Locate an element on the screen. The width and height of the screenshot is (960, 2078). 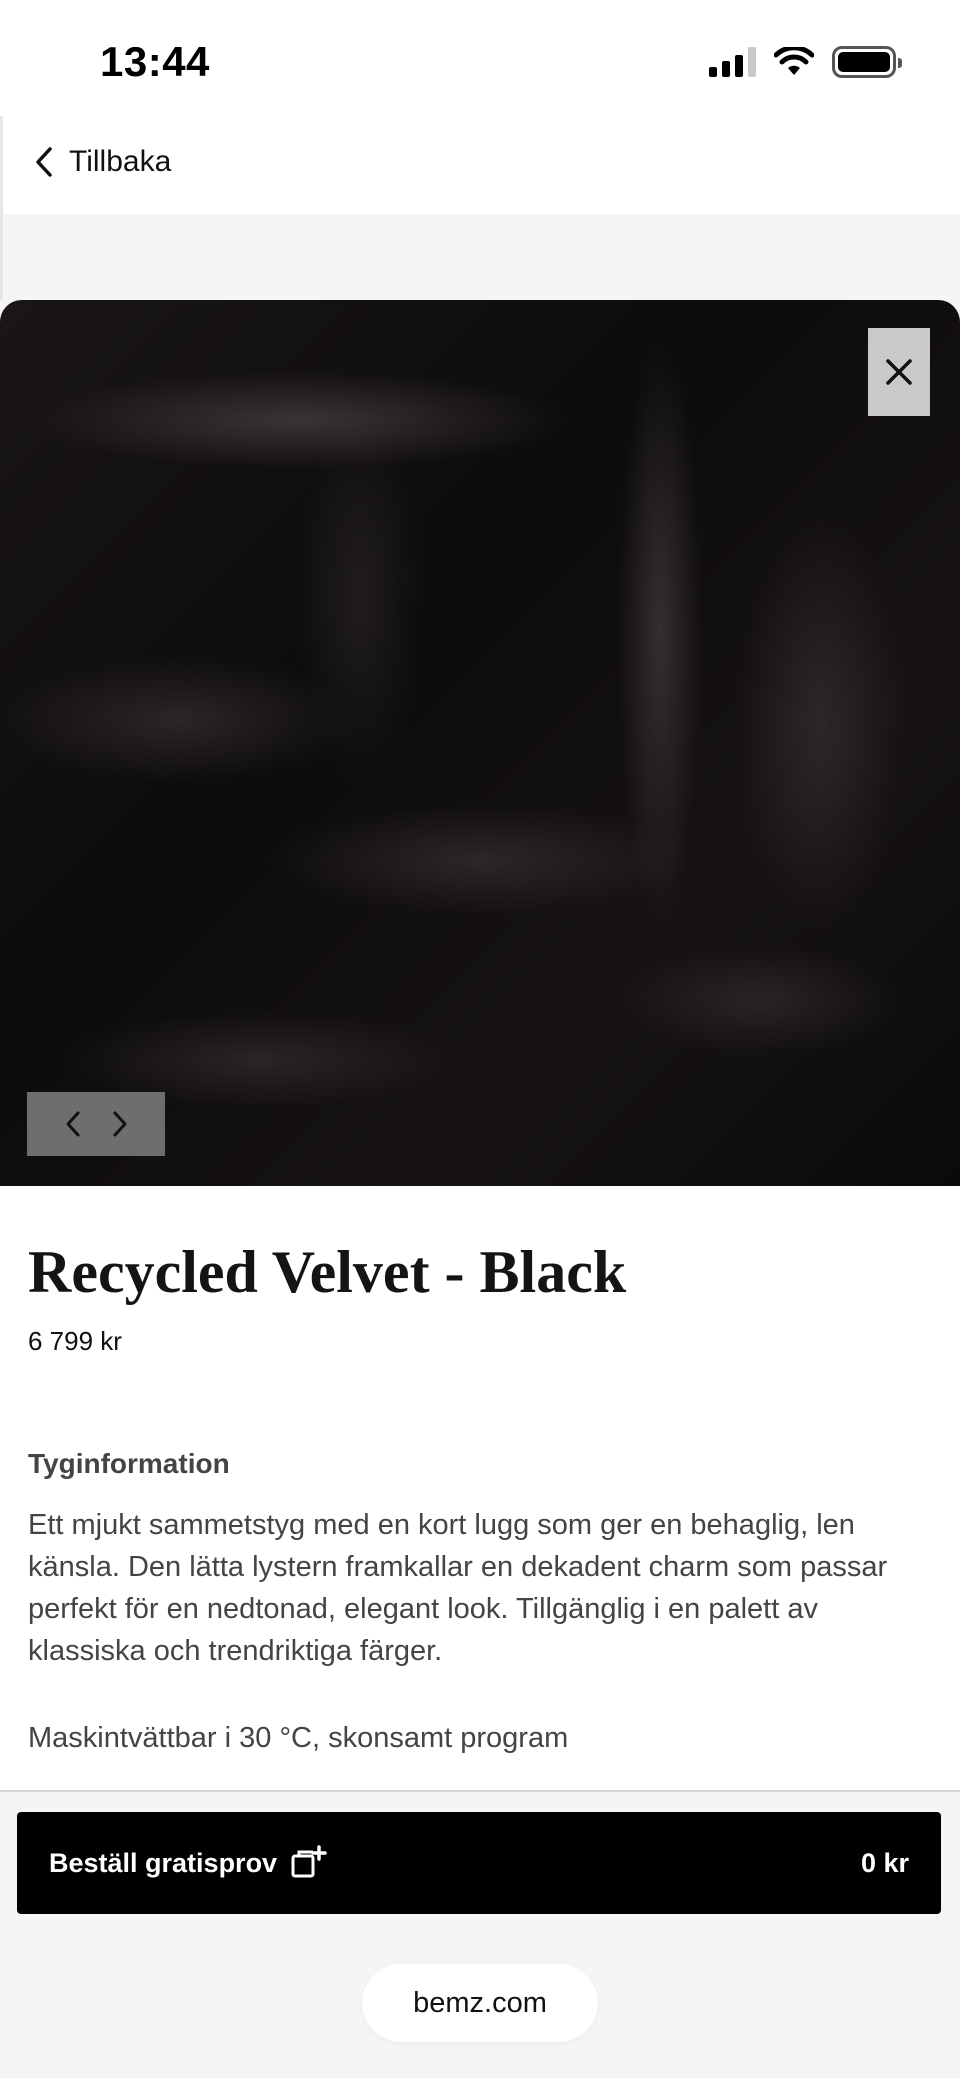
next-image-button is located at coordinates (120, 1124).